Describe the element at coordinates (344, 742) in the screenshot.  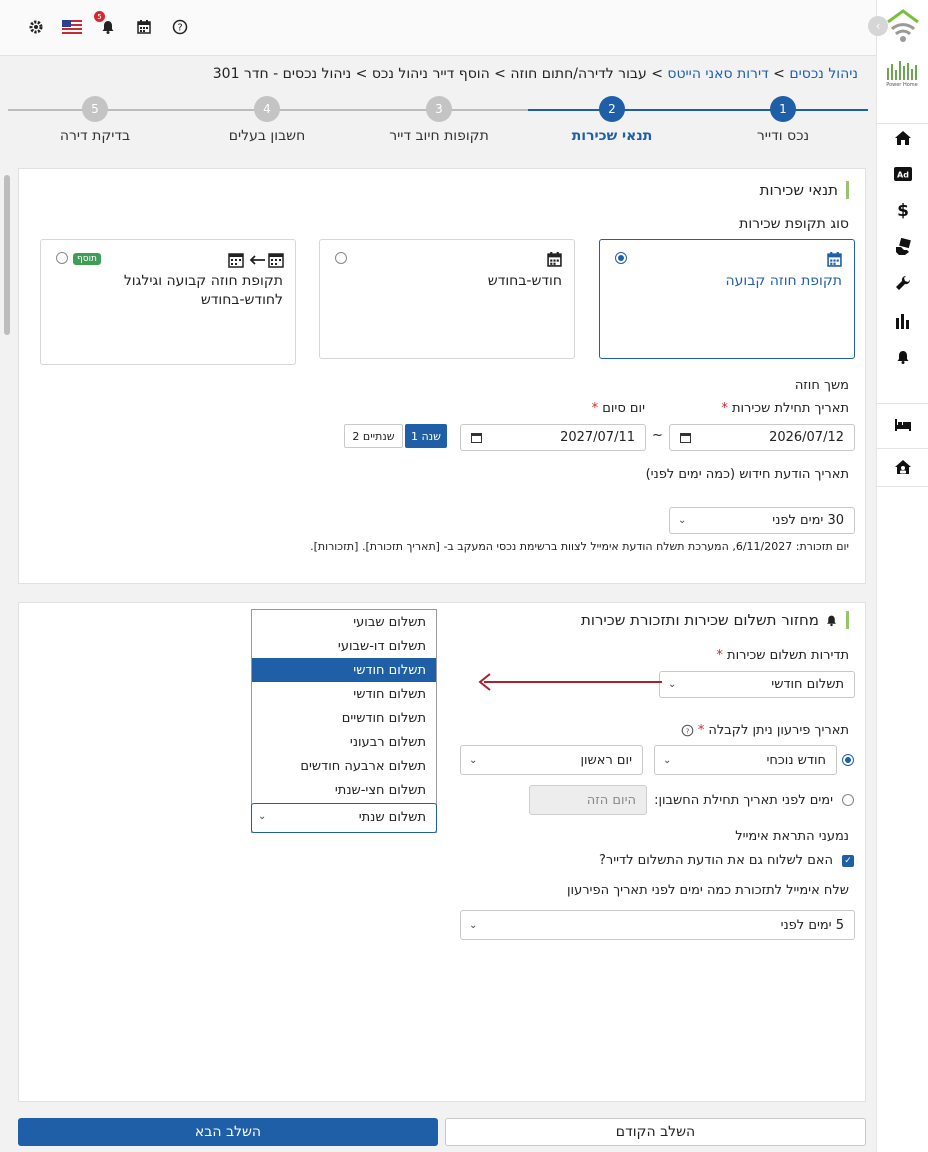
I see `dropdown-option-quarterly: תשלום רבעוני` at that location.